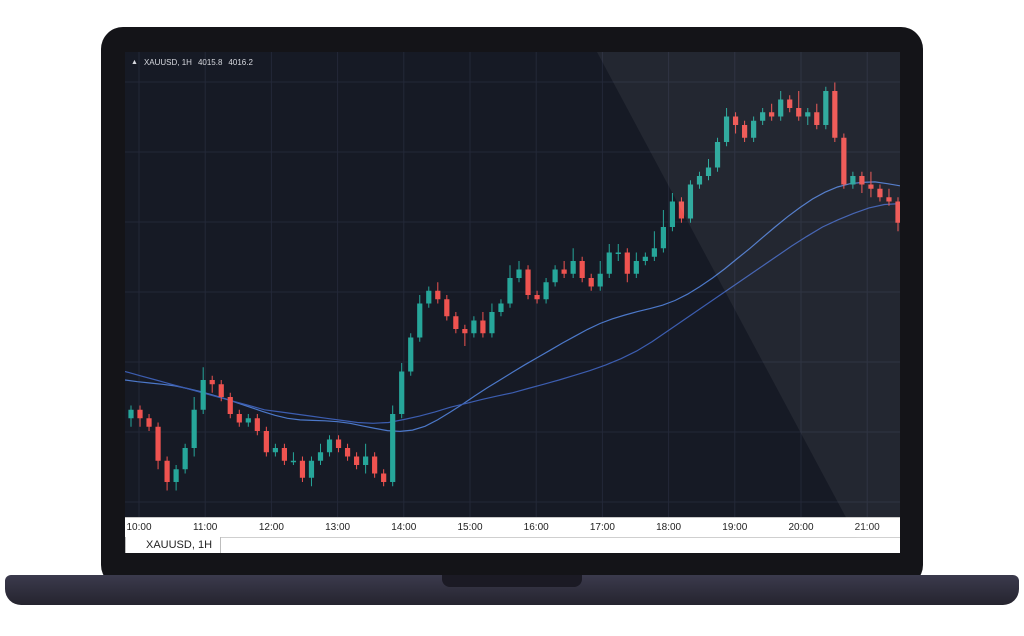 Image resolution: width=1024 pixels, height=636 pixels. What do you see at coordinates (173, 545) in the screenshot?
I see `tab-xauusd-1h: XAUUSD, 1H` at bounding box center [173, 545].